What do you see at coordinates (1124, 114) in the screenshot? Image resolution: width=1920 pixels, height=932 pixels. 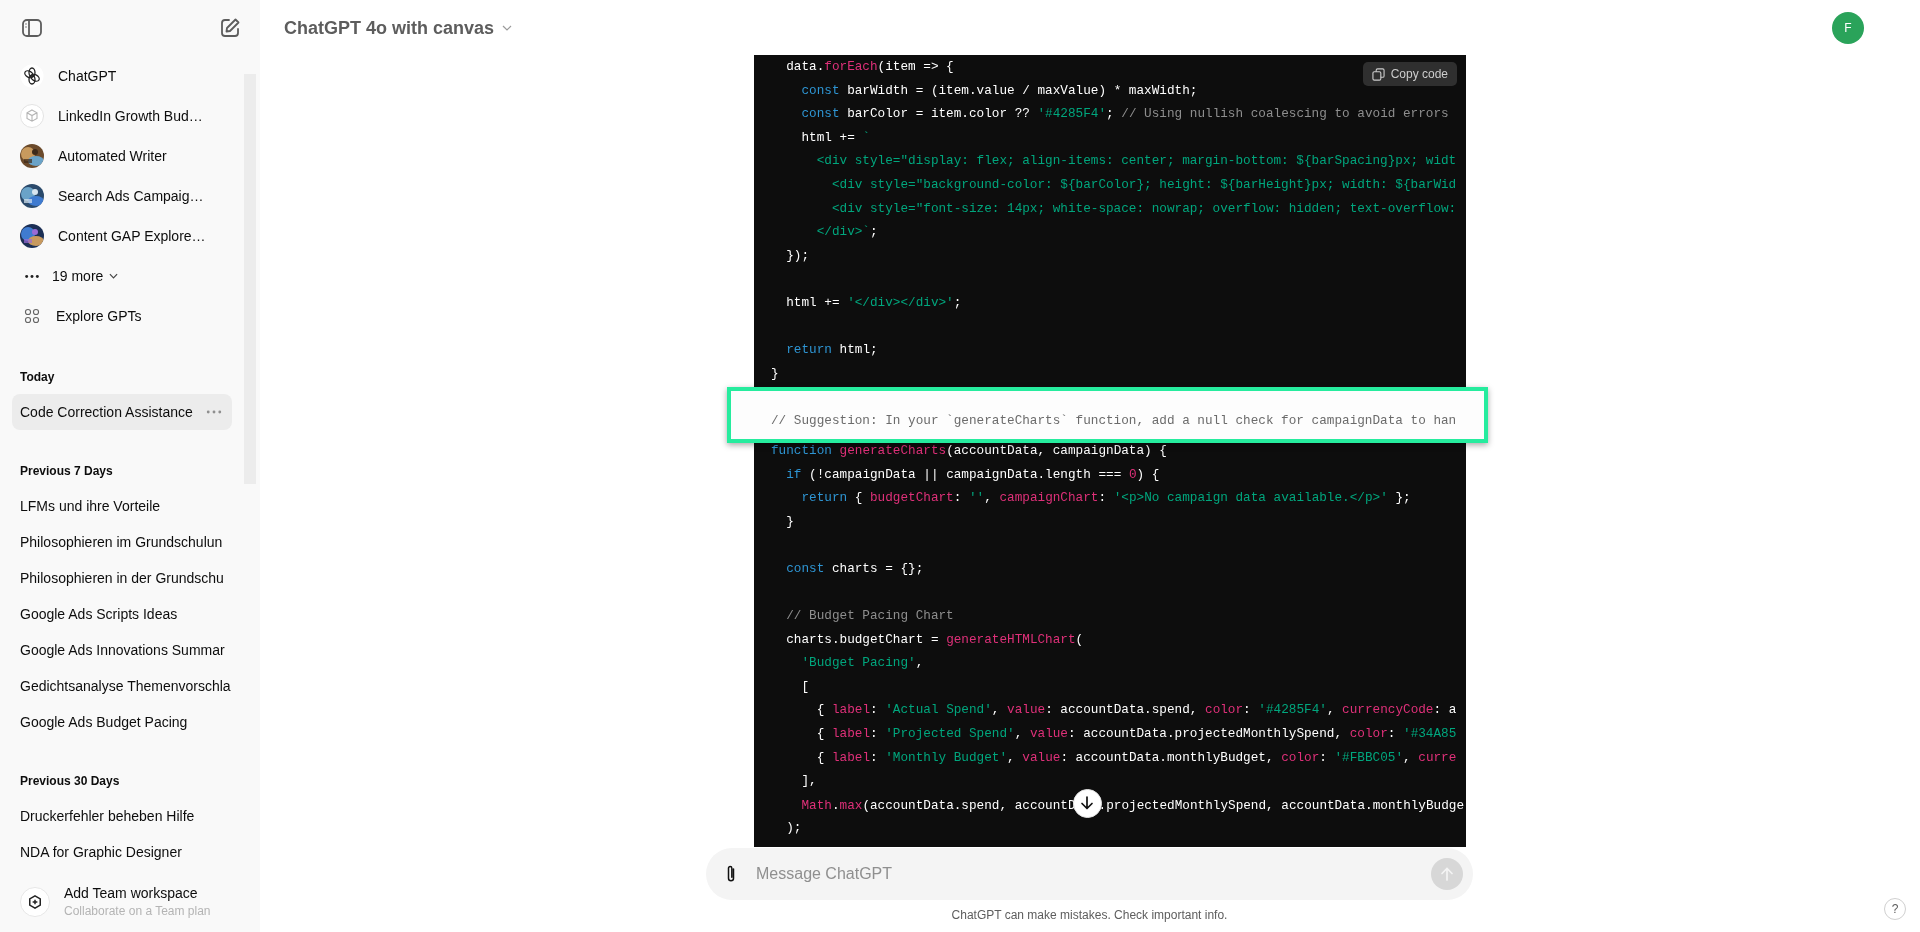 I see `code-line: const barColor = item.color ?? '#4285F4'; // Using nullish coalescing to avoid errors` at bounding box center [1124, 114].